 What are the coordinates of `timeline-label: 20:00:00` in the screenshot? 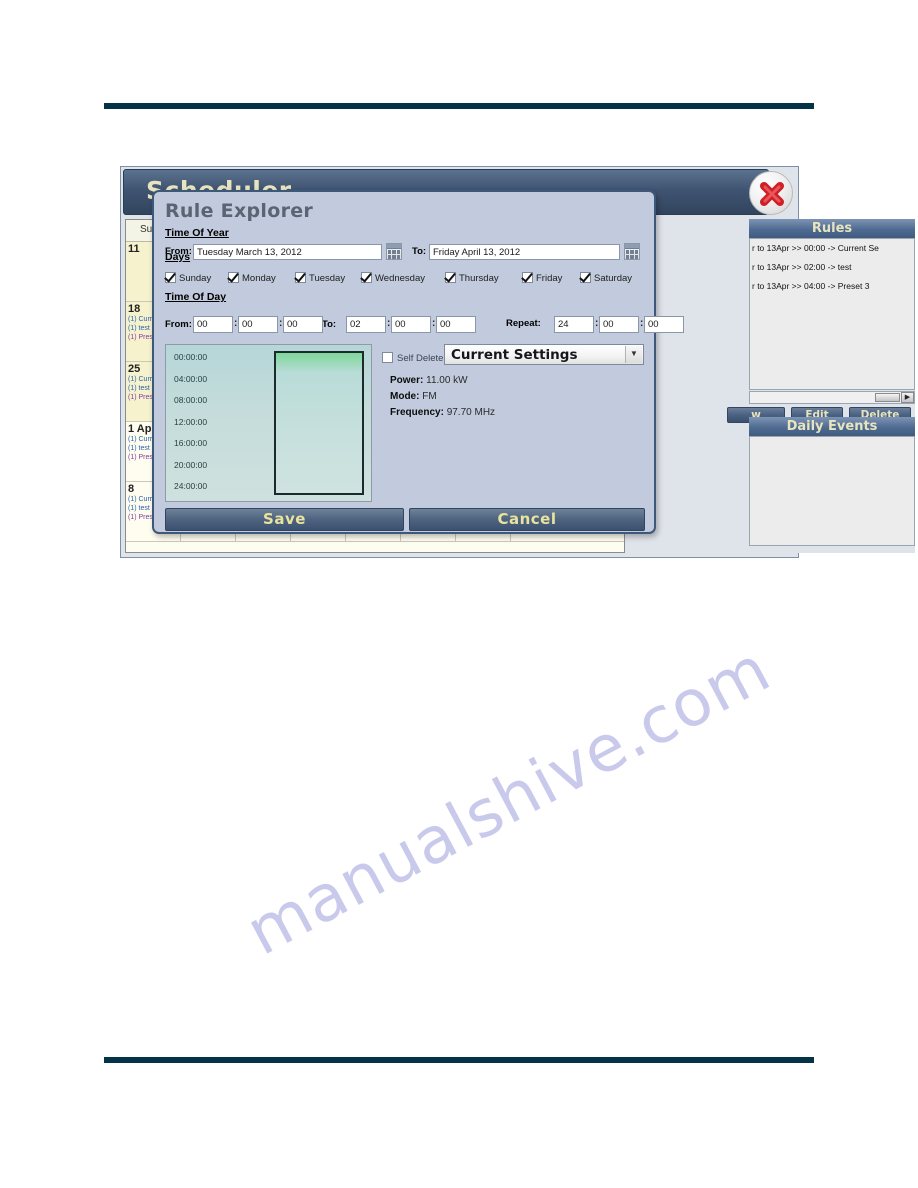 It's located at (191, 464).